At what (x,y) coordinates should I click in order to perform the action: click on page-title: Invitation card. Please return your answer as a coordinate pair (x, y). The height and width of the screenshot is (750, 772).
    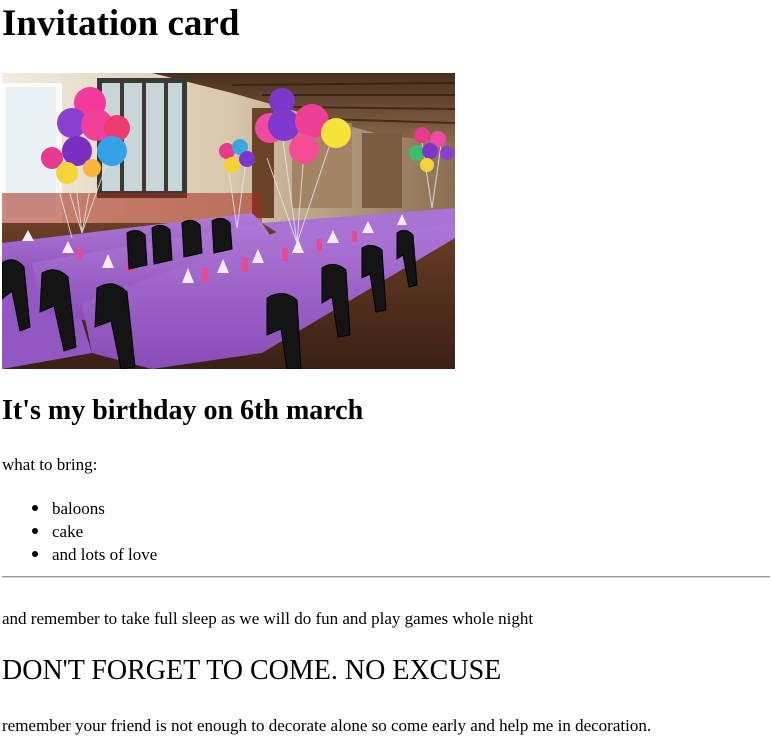
    Looking at the image, I should click on (121, 23).